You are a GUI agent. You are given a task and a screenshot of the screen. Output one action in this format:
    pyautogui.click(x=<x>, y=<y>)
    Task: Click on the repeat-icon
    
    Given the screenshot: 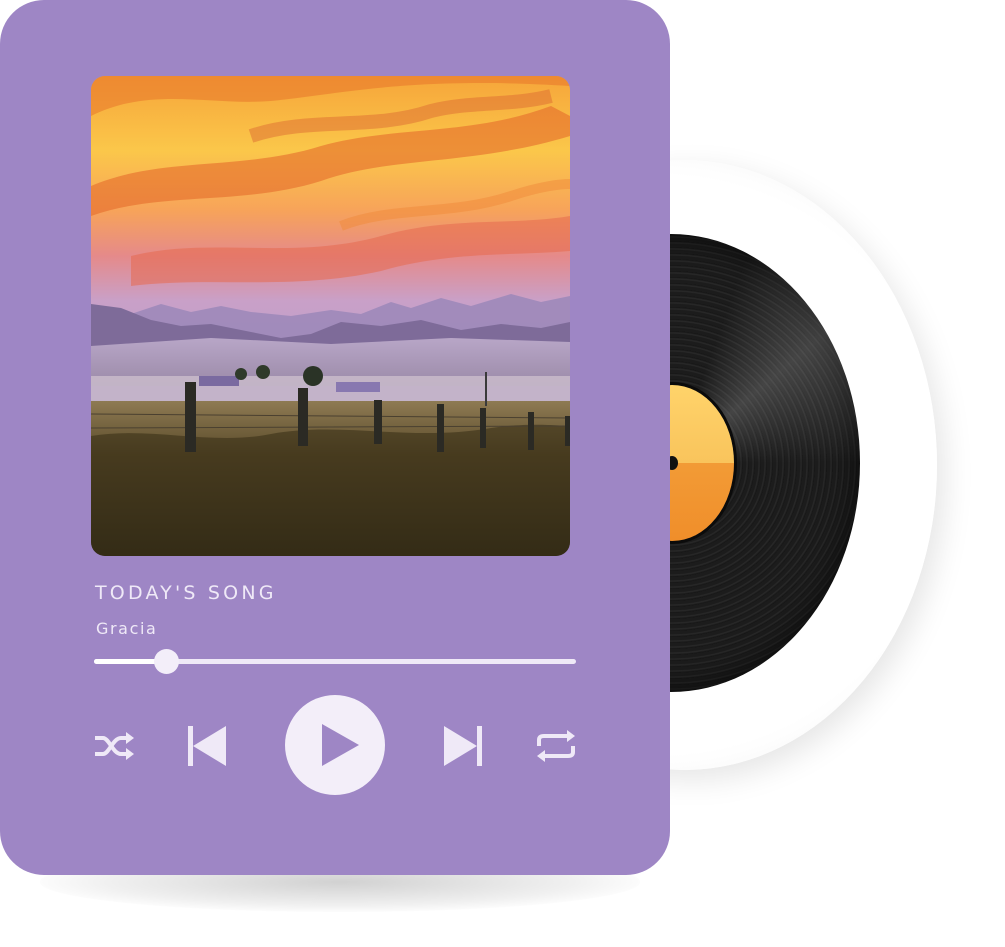 What is the action you would take?
    pyautogui.click(x=556, y=746)
    